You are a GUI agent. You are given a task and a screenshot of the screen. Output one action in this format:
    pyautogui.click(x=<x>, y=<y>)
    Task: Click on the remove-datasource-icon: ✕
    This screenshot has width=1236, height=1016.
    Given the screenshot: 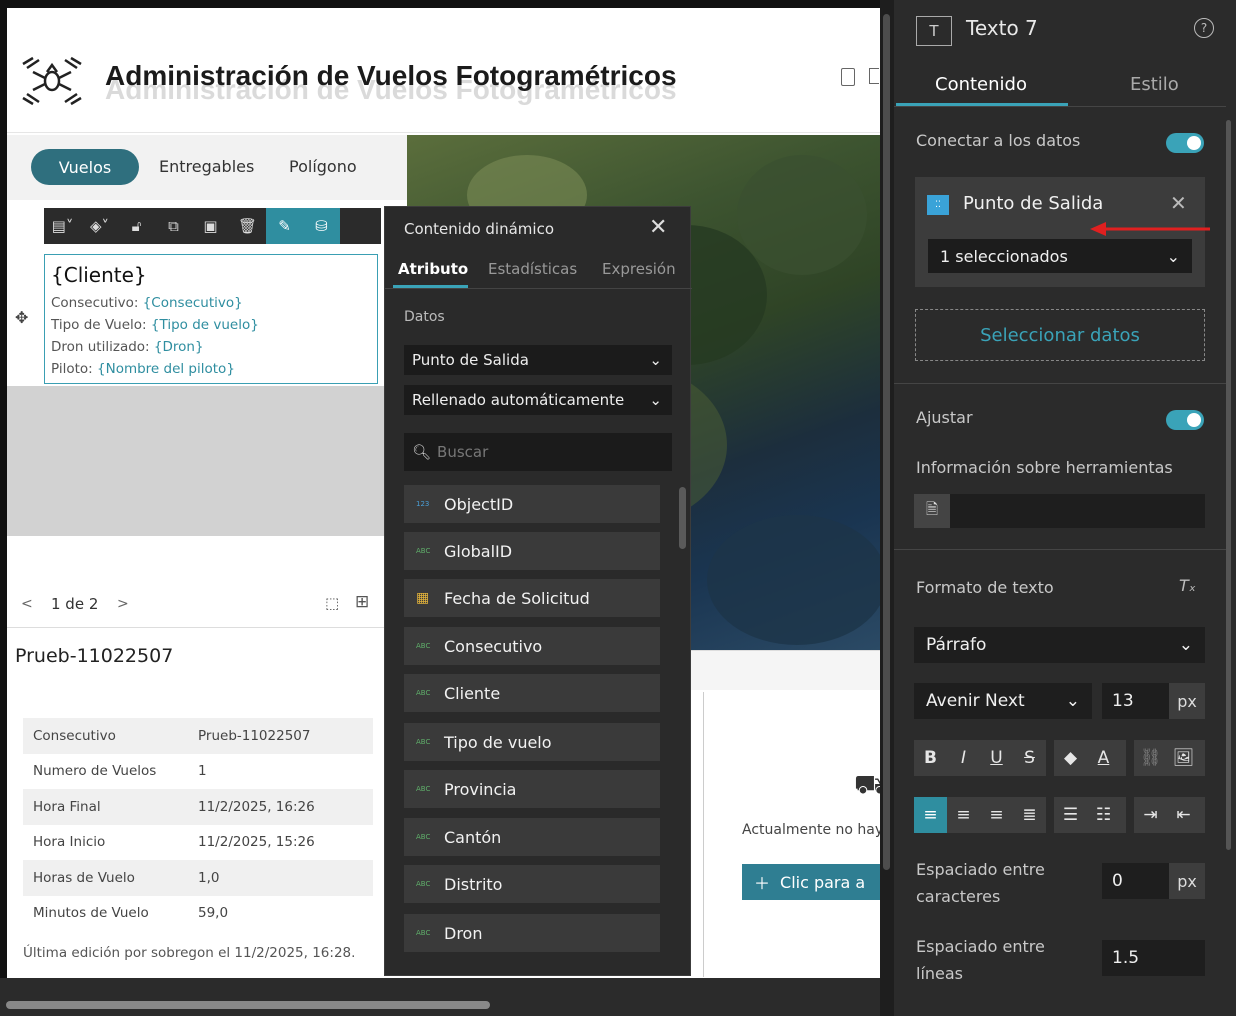 What is the action you would take?
    pyautogui.click(x=1178, y=203)
    